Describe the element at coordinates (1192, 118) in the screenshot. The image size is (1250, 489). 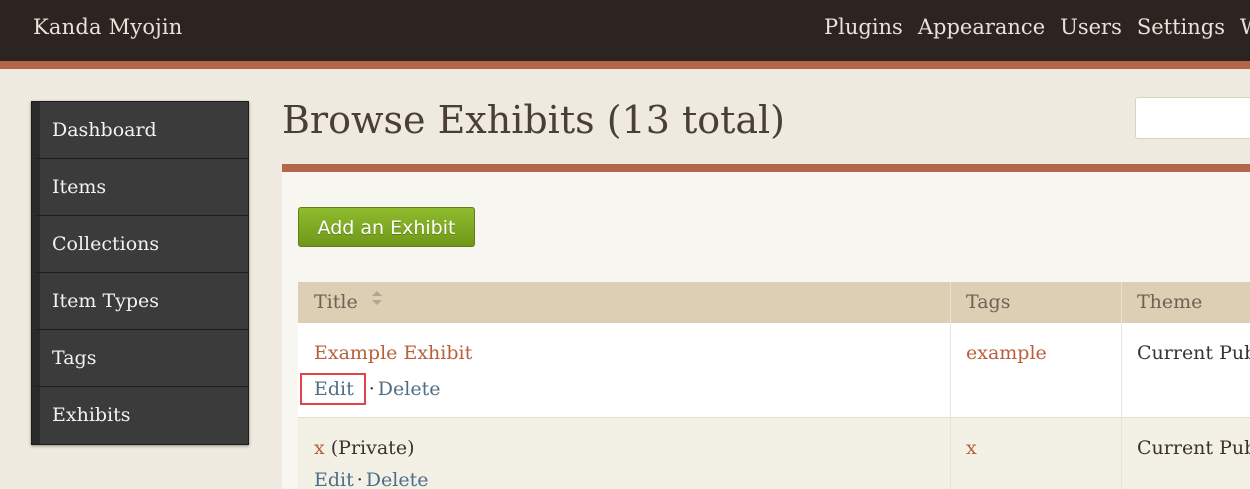
I see `search-input` at that location.